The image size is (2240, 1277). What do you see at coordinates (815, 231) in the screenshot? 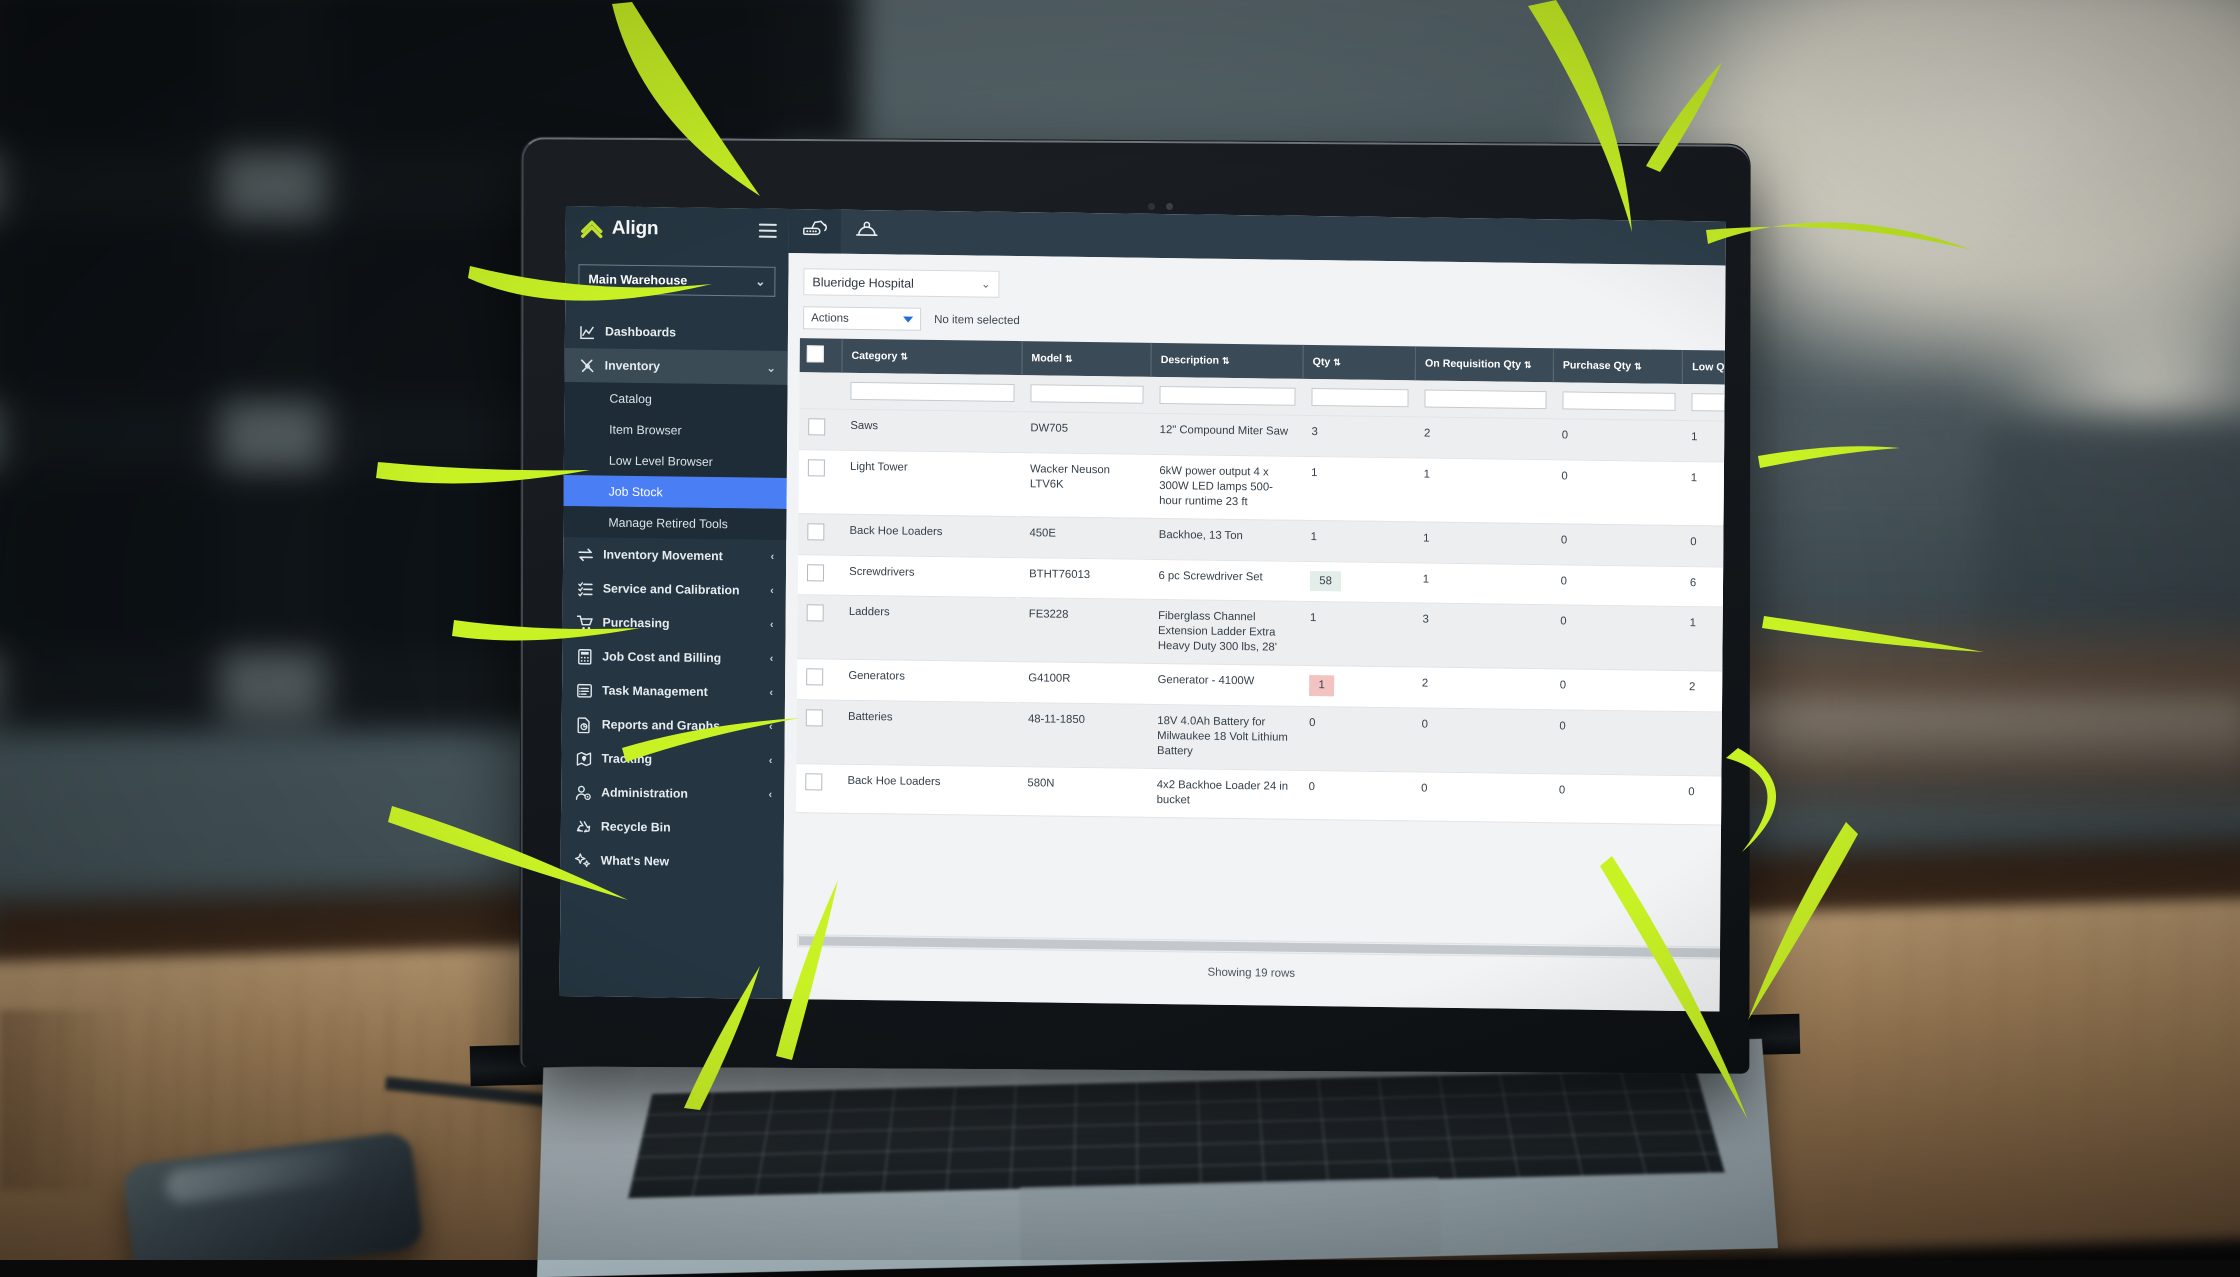
I see `tab-excavator` at bounding box center [815, 231].